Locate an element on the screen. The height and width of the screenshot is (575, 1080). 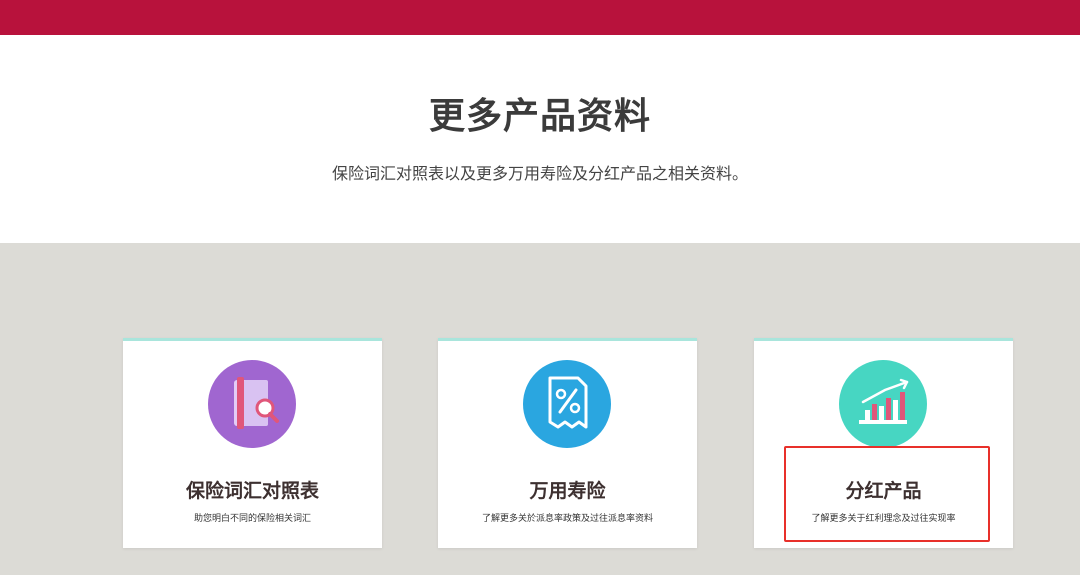
bar-chart-growth-icon is located at coordinates (883, 404).